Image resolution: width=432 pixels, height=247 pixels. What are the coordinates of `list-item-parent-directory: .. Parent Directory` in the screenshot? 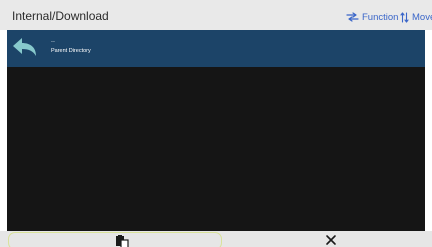 It's located at (216, 48).